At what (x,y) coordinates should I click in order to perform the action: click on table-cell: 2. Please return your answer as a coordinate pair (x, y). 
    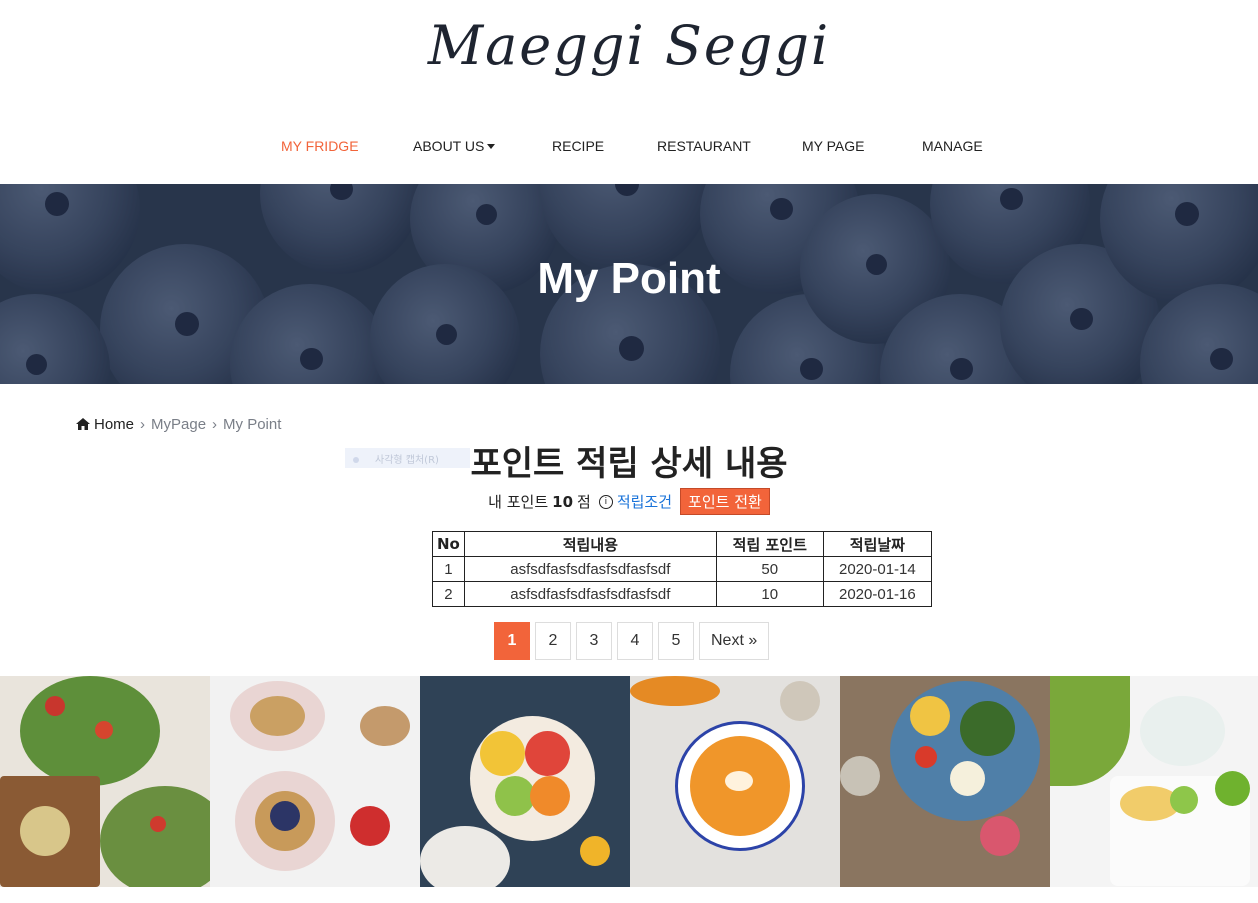
    Looking at the image, I should click on (448, 594).